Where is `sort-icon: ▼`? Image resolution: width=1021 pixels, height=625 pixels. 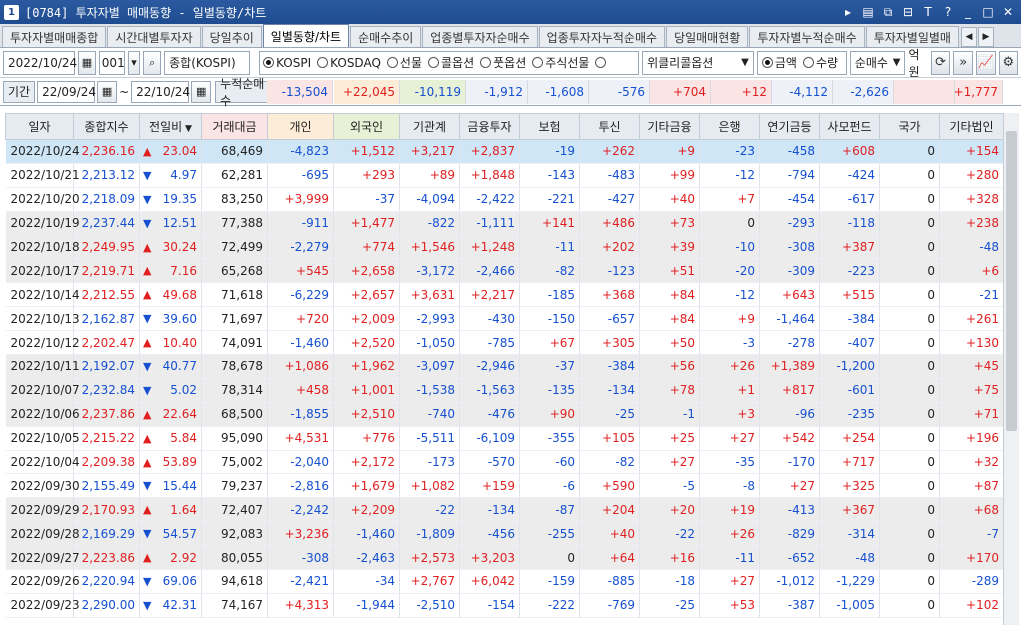 sort-icon: ▼ is located at coordinates (187, 129).